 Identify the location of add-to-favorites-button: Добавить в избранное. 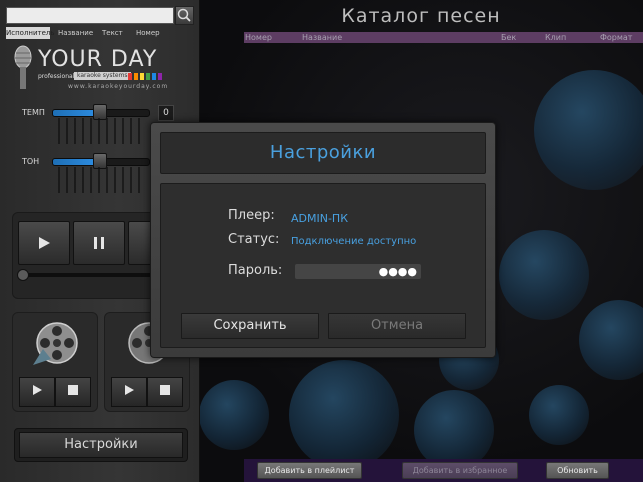
(460, 470).